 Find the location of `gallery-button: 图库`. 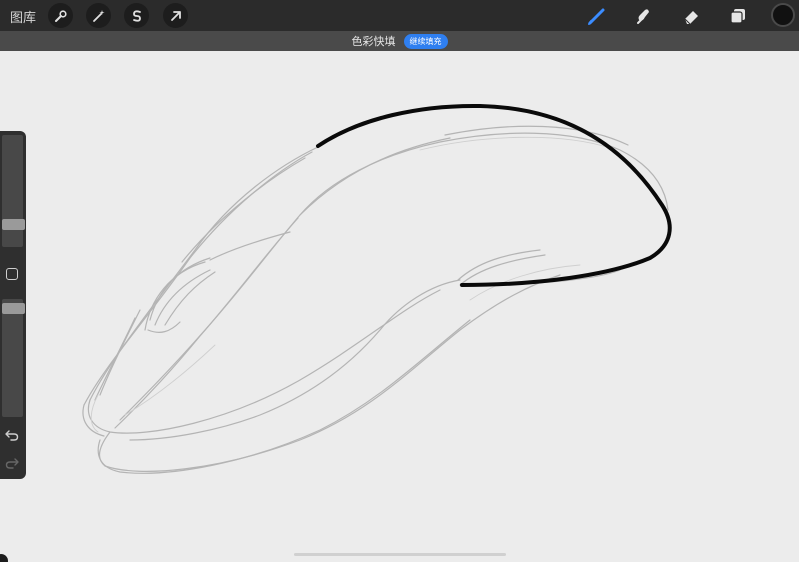

gallery-button: 图库 is located at coordinates (23, 16).